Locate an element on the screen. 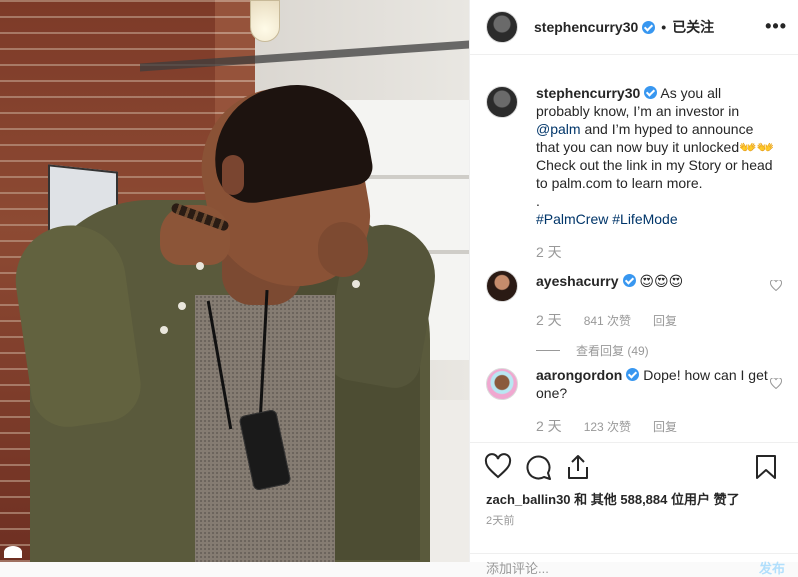 The image size is (798, 577). action-icons is located at coordinates (634, 468).